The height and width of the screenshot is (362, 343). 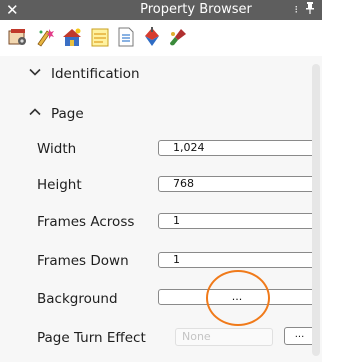 What do you see at coordinates (35, 112) in the screenshot?
I see `chevron-up-icon` at bounding box center [35, 112].